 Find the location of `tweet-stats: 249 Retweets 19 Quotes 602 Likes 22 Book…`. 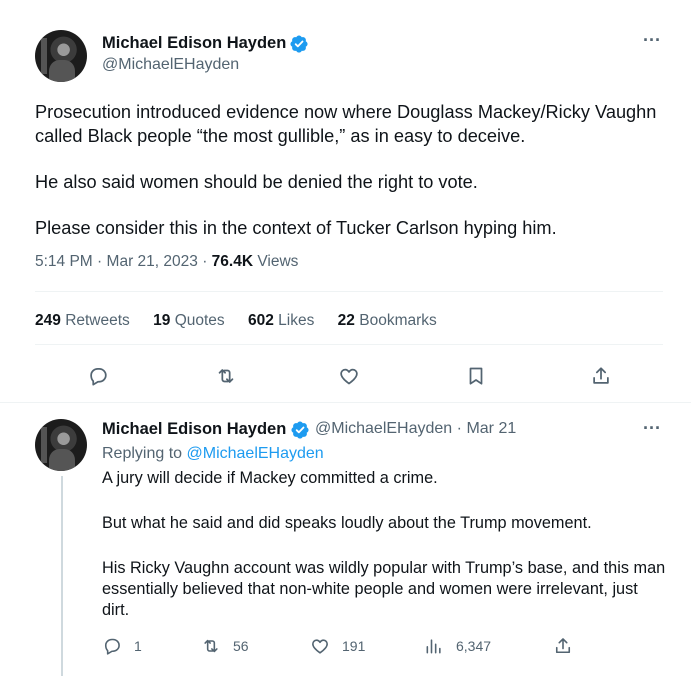

tweet-stats: 249 Retweets 19 Quotes 602 Likes 22 Book… is located at coordinates (245, 321).